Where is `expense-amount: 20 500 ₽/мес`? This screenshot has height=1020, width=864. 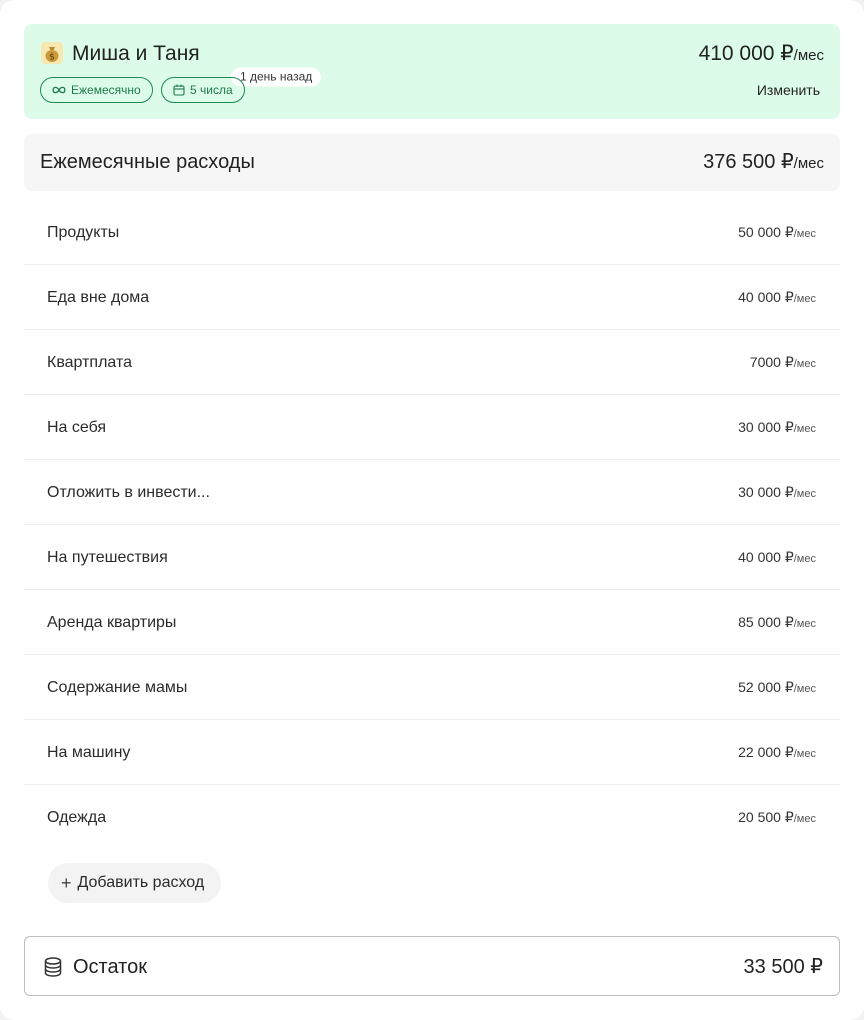
expense-amount: 20 500 ₽/мес is located at coordinates (777, 818).